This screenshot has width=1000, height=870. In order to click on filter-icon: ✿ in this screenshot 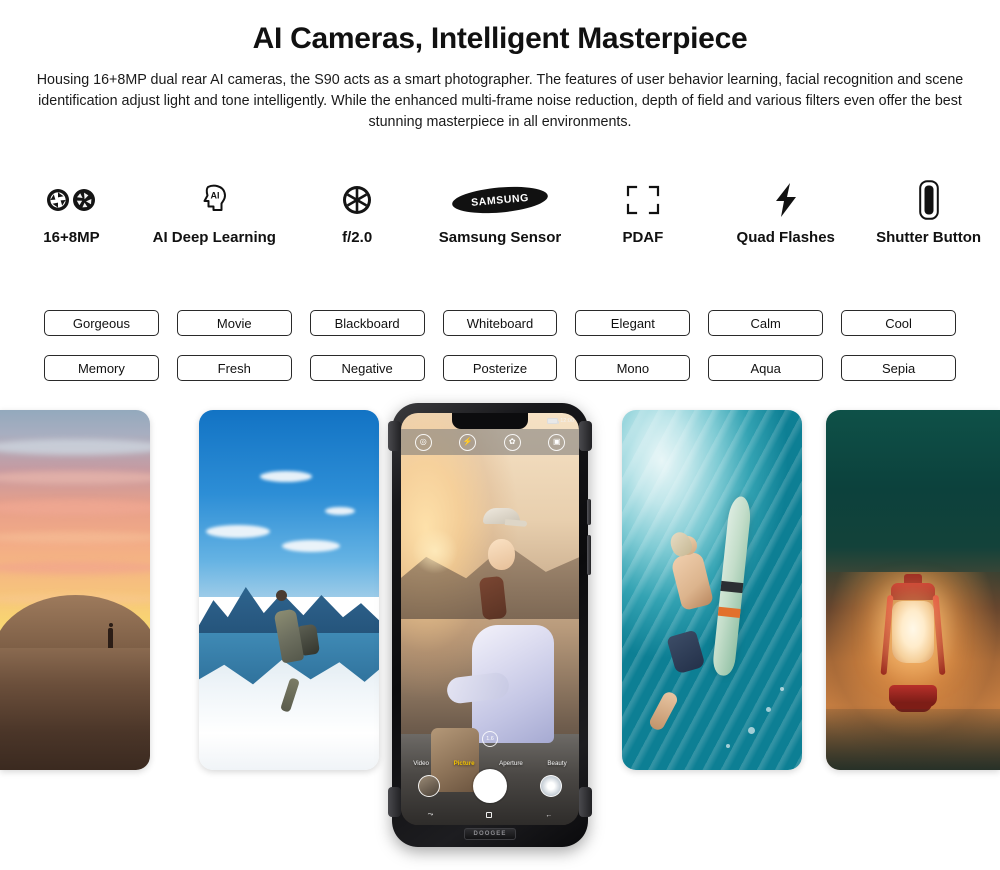, I will do `click(512, 442)`.